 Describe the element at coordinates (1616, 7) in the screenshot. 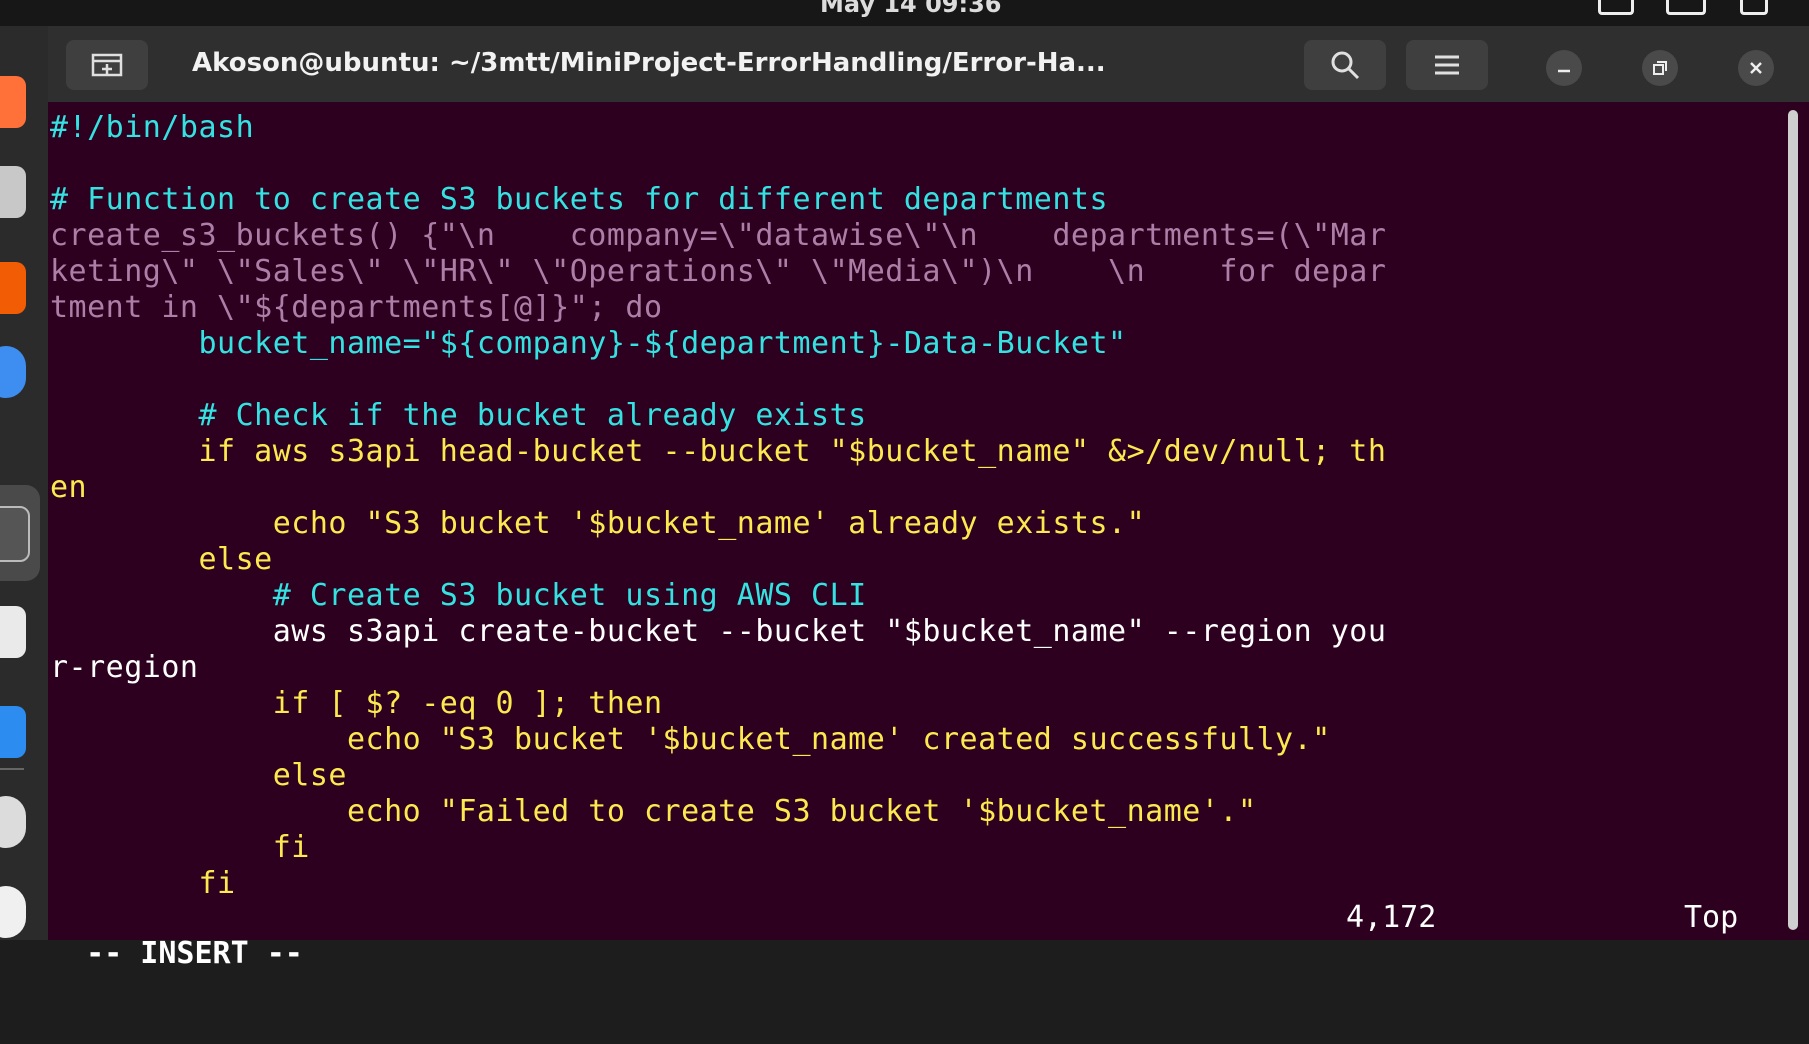

I see `network-icon` at that location.